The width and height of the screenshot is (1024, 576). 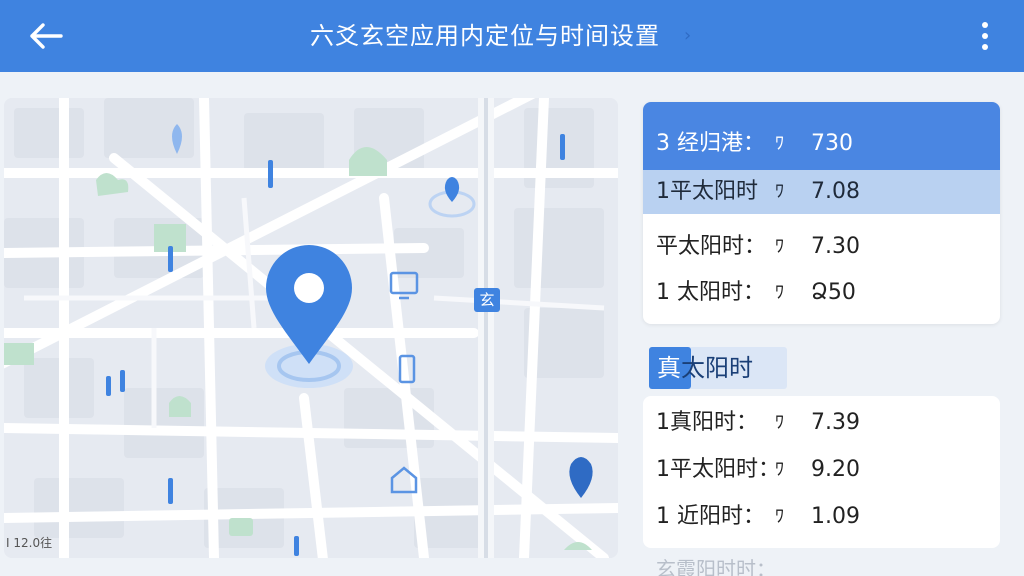 What do you see at coordinates (710, 292) in the screenshot?
I see `time-row-label: 1 太阳时：` at bounding box center [710, 292].